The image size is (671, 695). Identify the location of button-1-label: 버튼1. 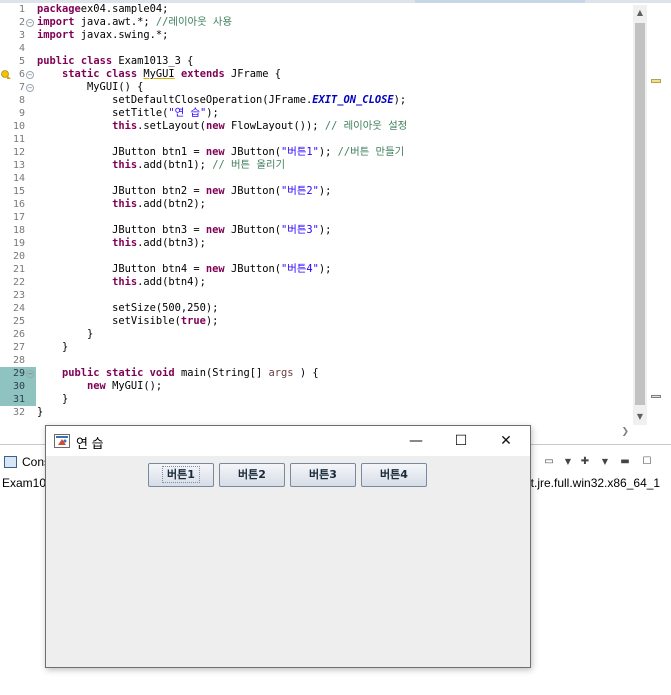
(181, 474).